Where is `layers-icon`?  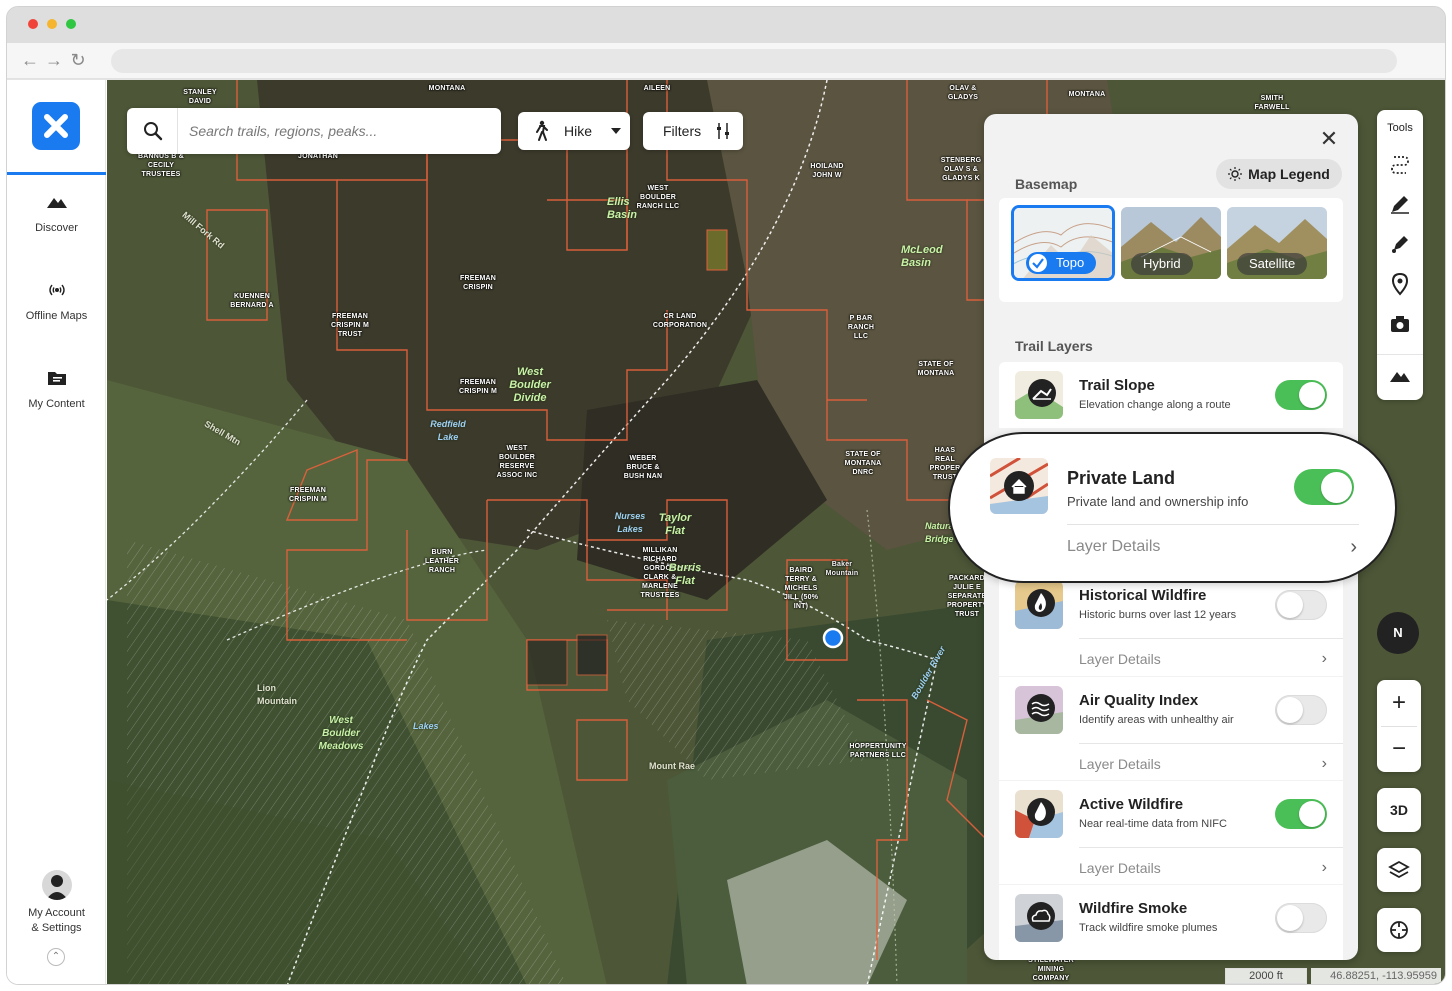
layers-icon is located at coordinates (1399, 869).